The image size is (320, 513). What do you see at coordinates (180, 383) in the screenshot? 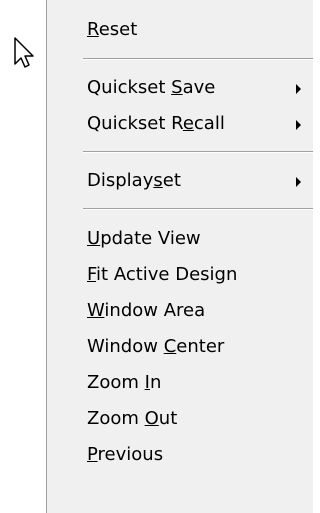
I see `menu-item-zoom-in: Zoom In` at bounding box center [180, 383].